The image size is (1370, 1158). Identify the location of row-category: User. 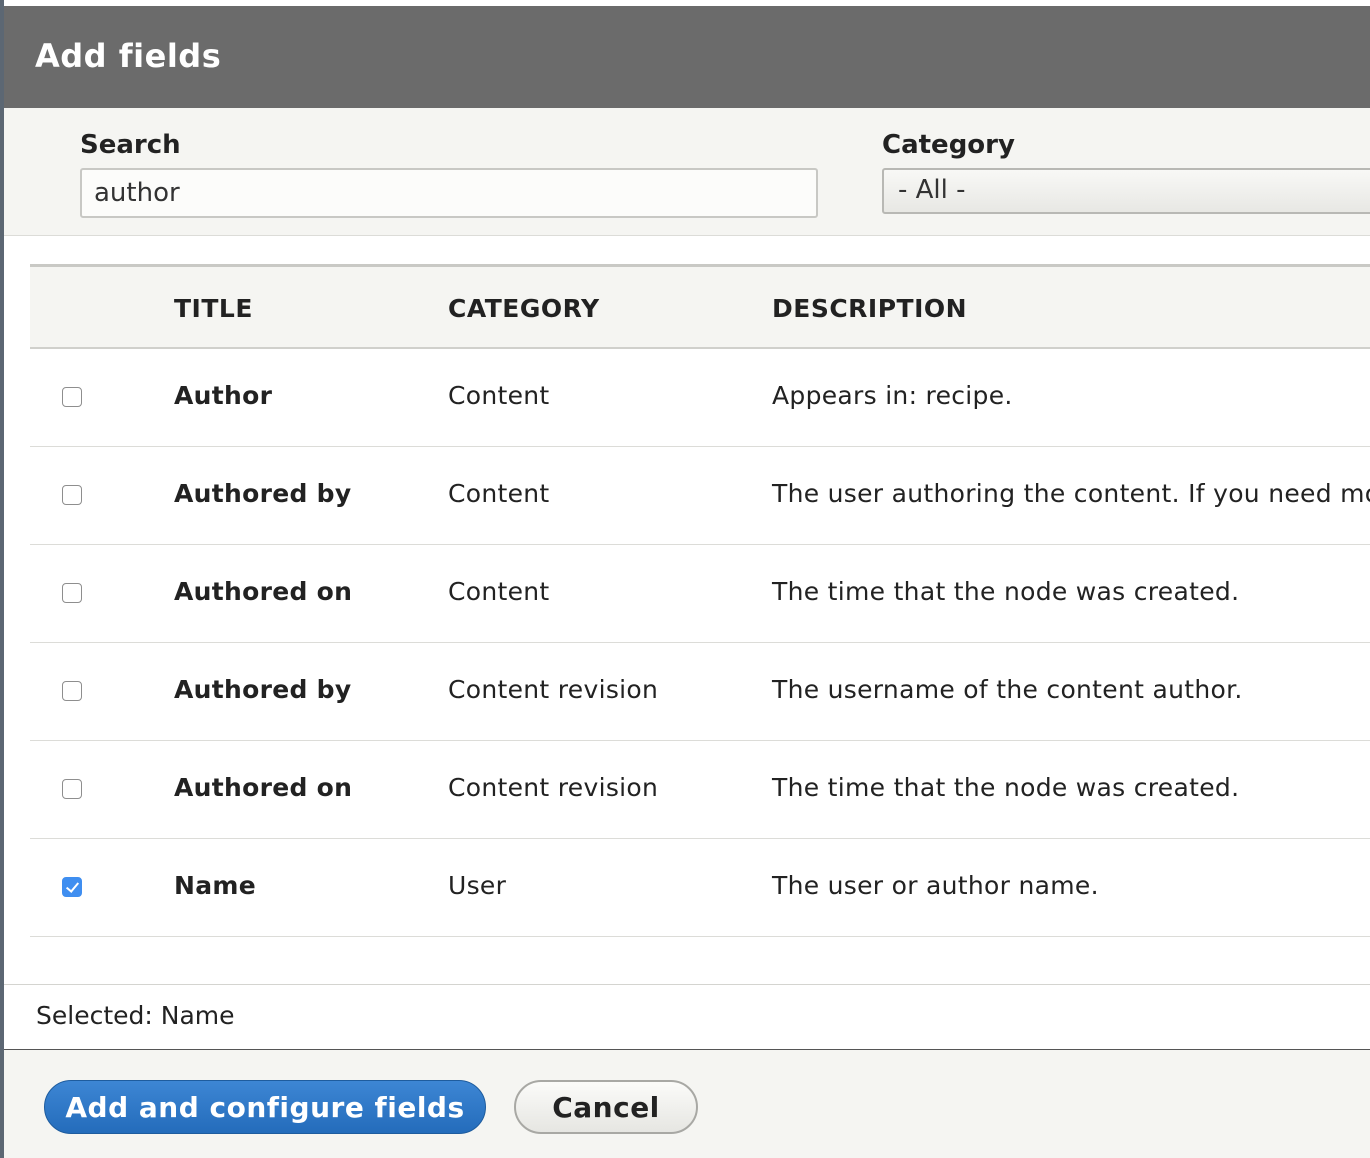
(477, 885).